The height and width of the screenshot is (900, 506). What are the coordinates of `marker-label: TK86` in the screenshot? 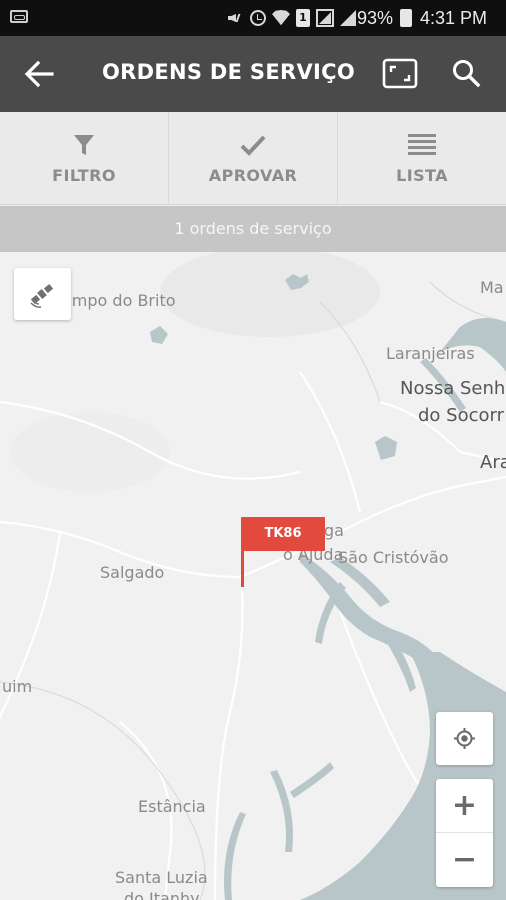 It's located at (283, 534).